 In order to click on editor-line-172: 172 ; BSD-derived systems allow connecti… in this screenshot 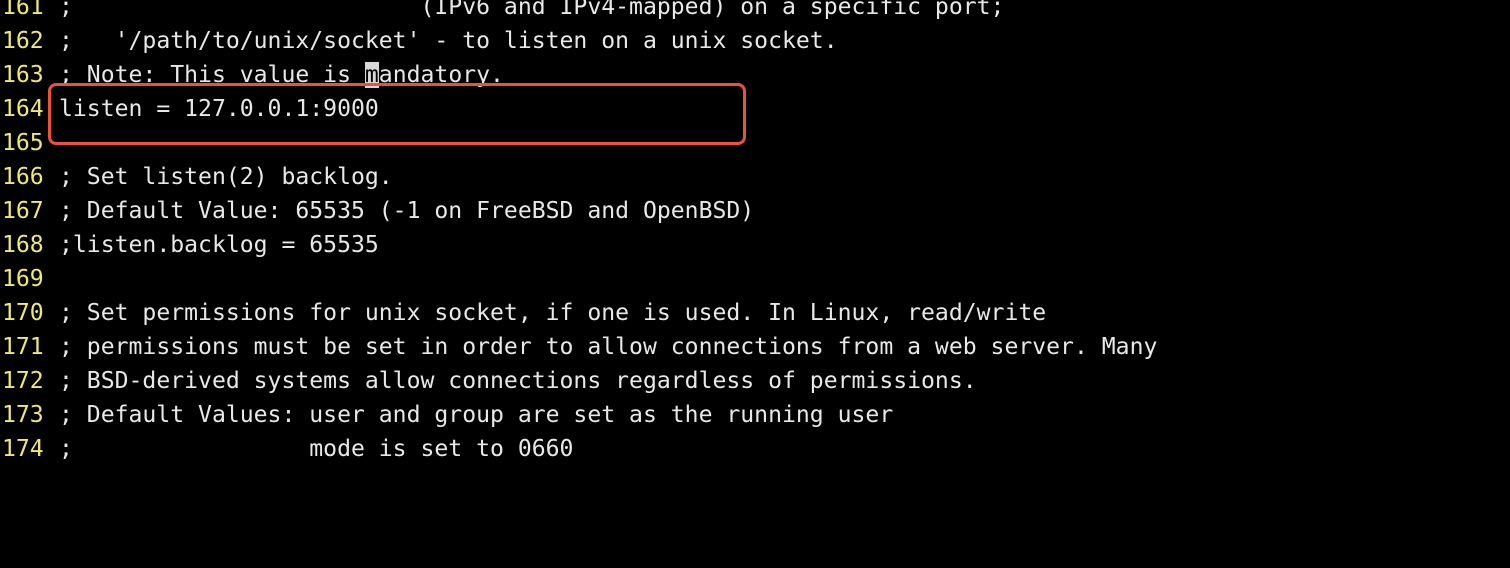, I will do `click(755, 381)`.